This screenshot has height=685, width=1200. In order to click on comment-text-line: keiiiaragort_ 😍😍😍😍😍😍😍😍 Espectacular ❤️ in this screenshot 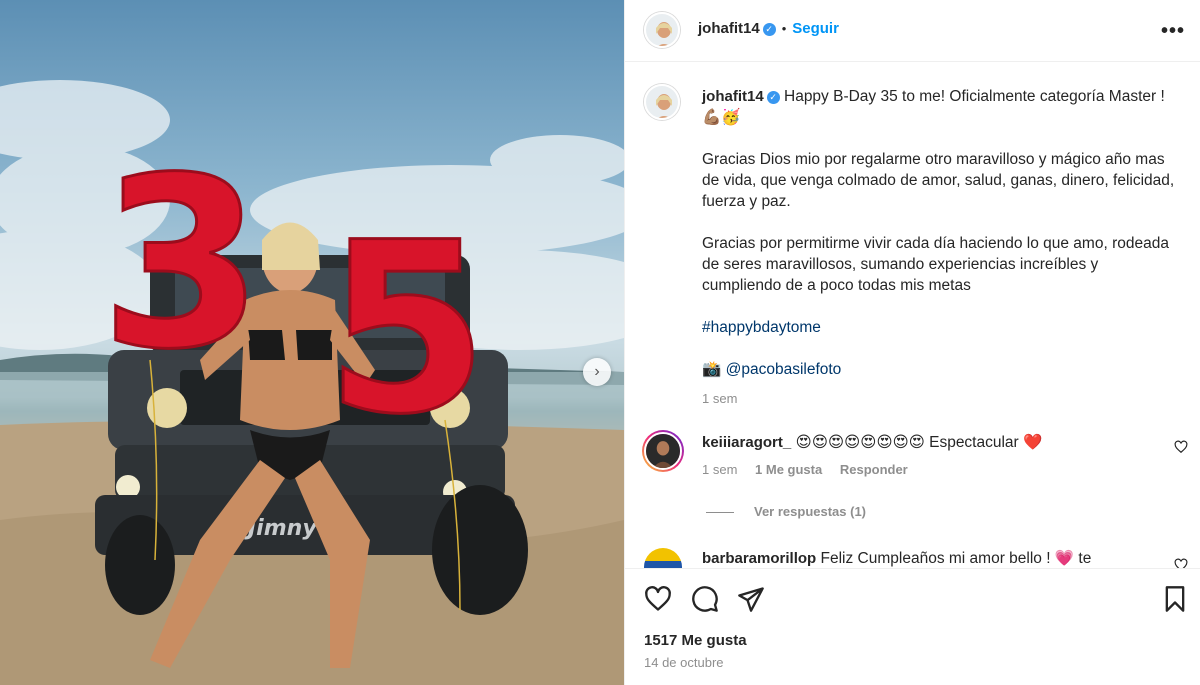, I will do `click(929, 442)`.